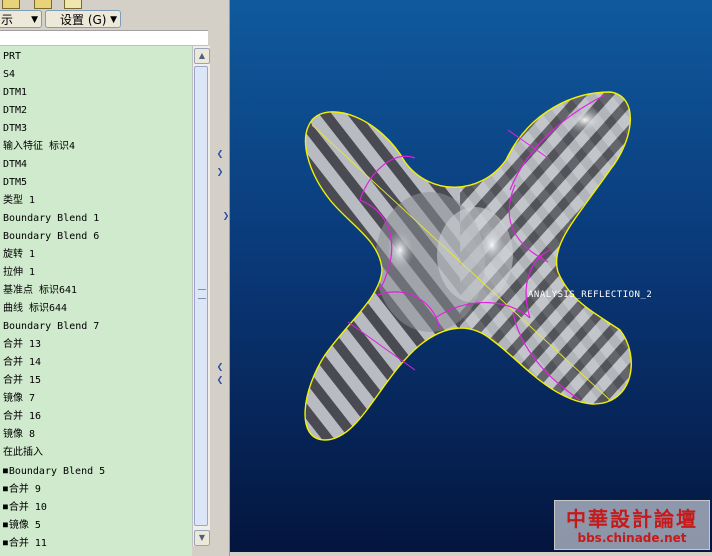 The image size is (712, 556). I want to click on tree-item-label: 合并 15, so click(22, 380).